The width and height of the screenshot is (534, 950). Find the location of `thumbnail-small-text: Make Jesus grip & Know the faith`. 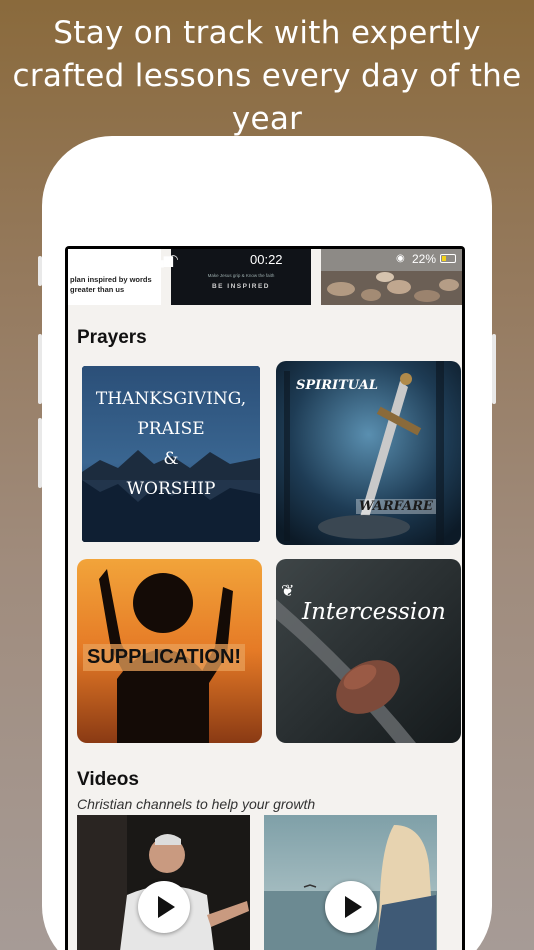

thumbnail-small-text: Make Jesus grip & Know the faith is located at coordinates (241, 275).